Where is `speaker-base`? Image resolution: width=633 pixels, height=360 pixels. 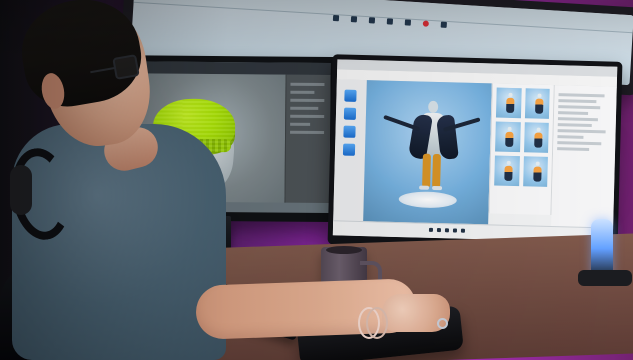
speaker-base is located at coordinates (605, 278).